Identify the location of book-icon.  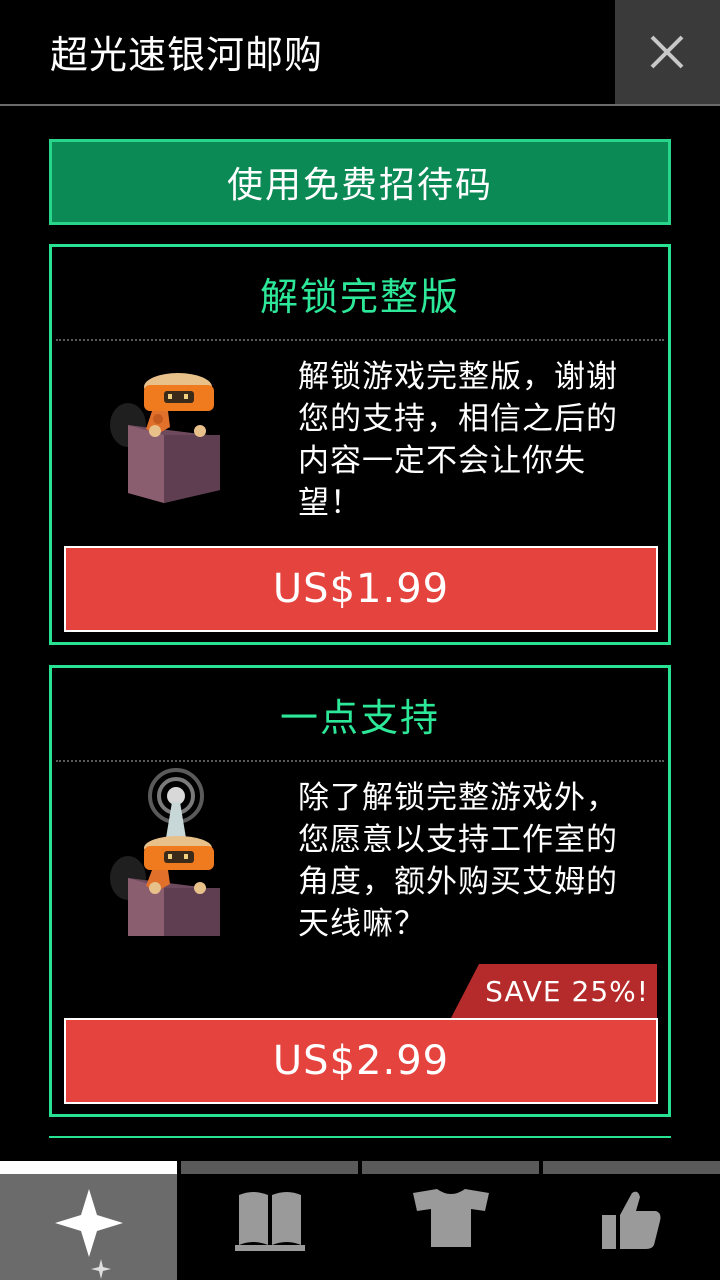
(269, 1223).